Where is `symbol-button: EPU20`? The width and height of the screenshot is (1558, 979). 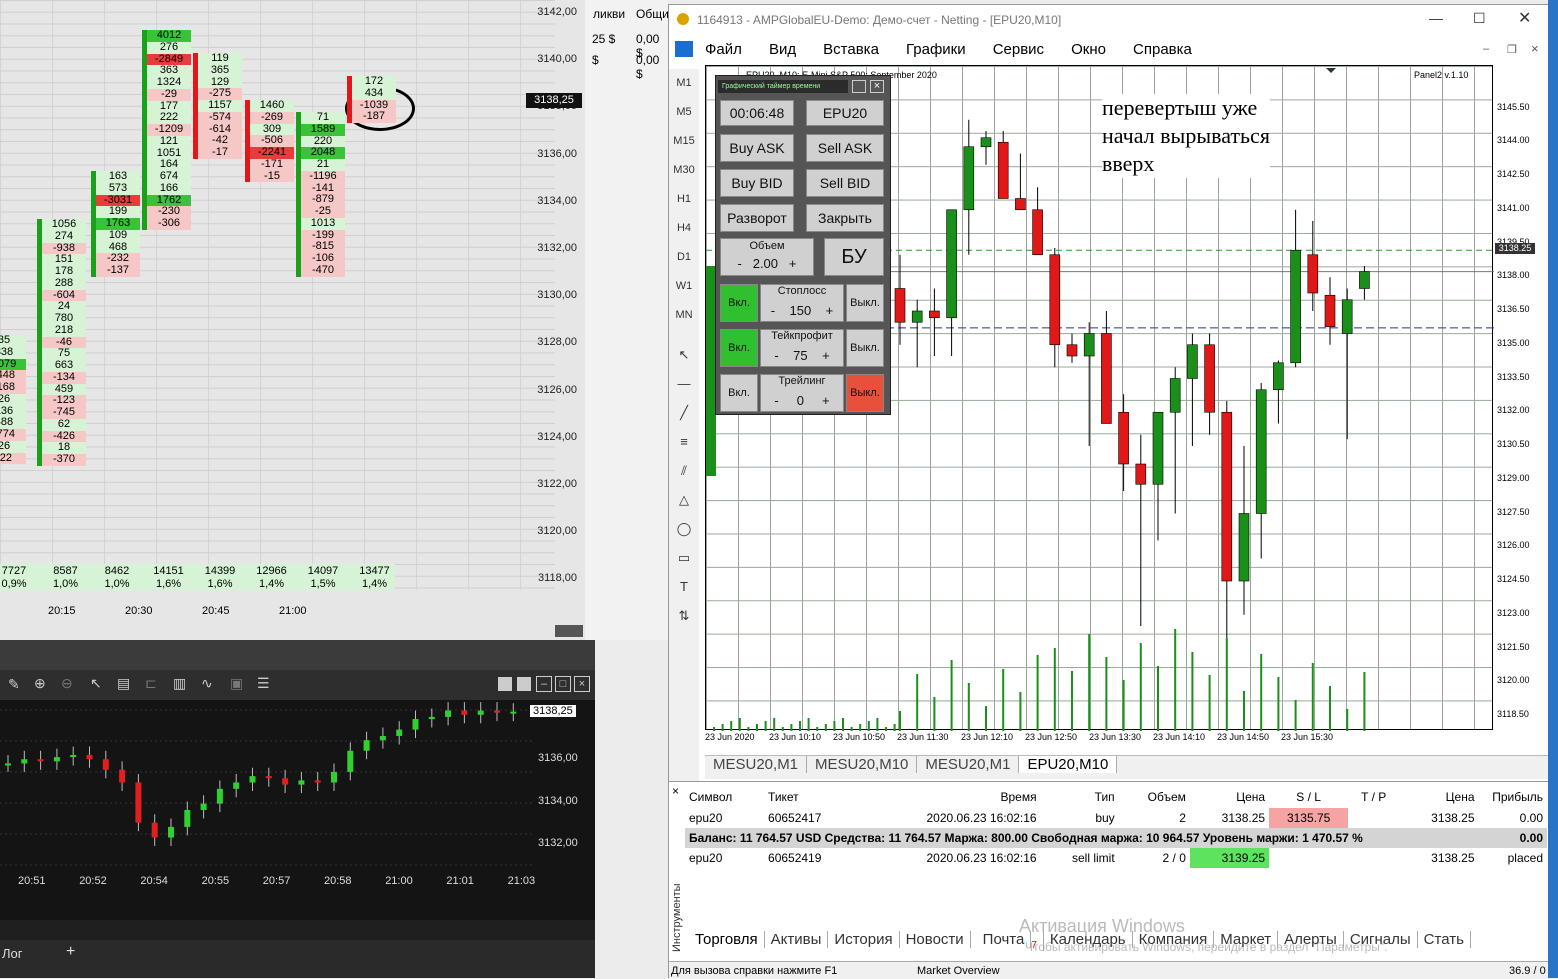 symbol-button: EPU20 is located at coordinates (845, 113).